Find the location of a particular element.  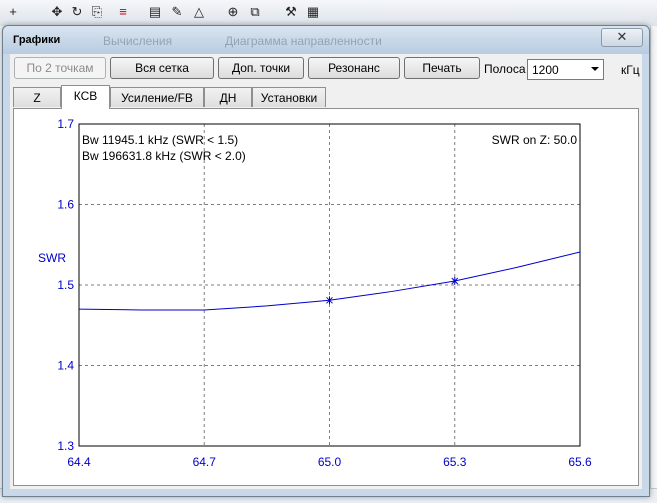

x-tick-label: 65.6 is located at coordinates (580, 462).